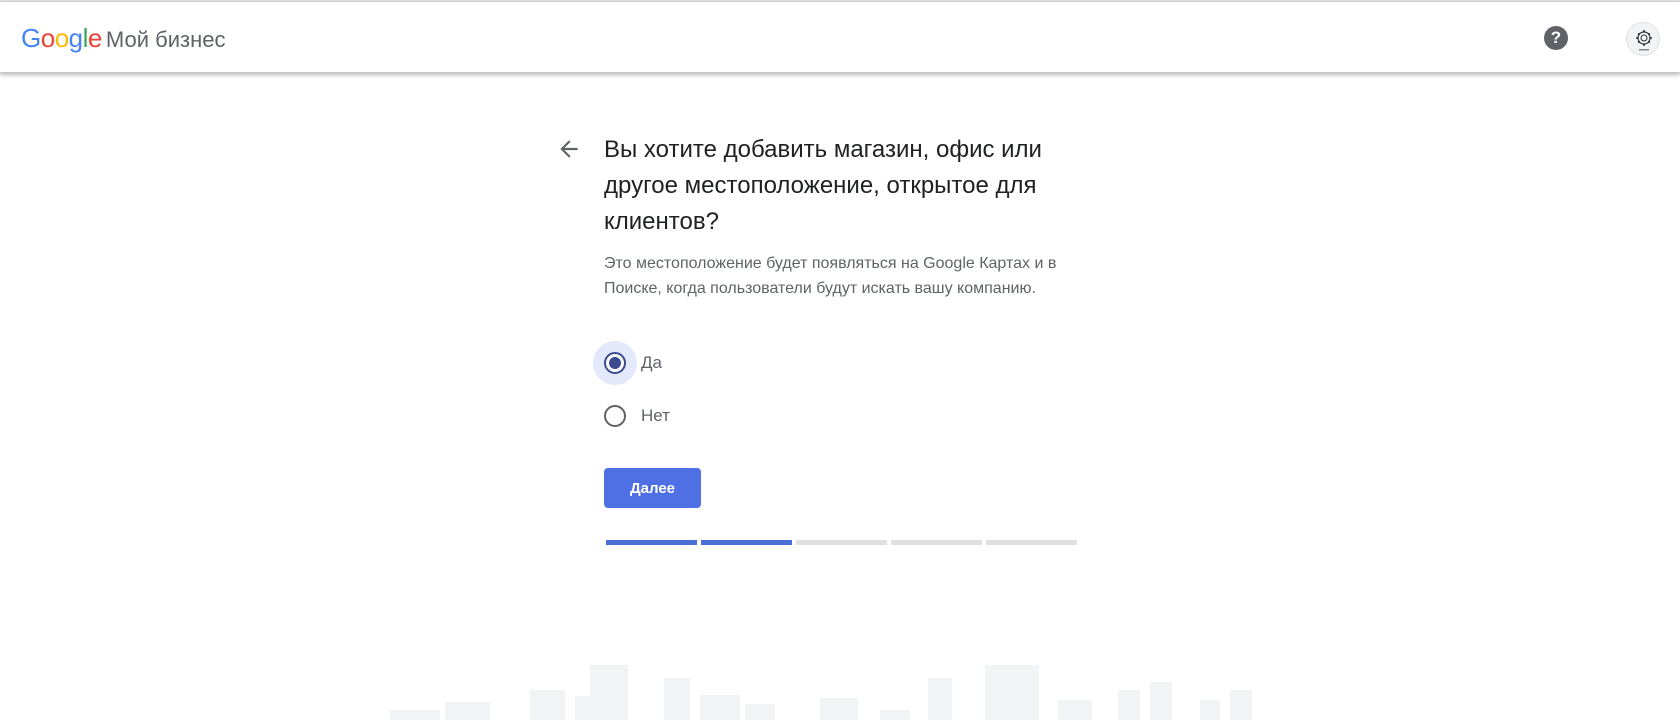  What do you see at coordinates (651, 362) in the screenshot?
I see `radio-label-yes: Да` at bounding box center [651, 362].